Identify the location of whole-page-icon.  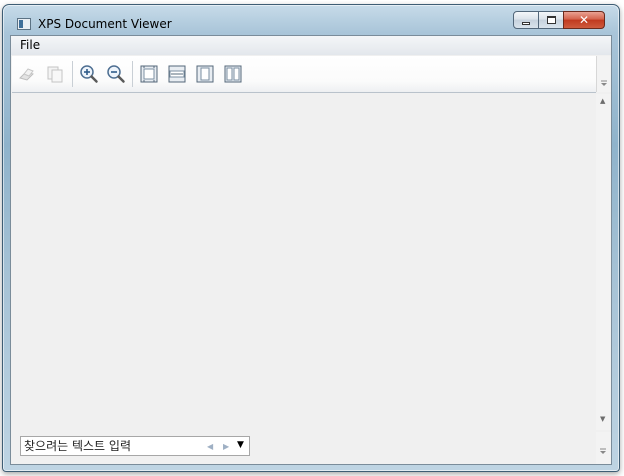
(205, 74).